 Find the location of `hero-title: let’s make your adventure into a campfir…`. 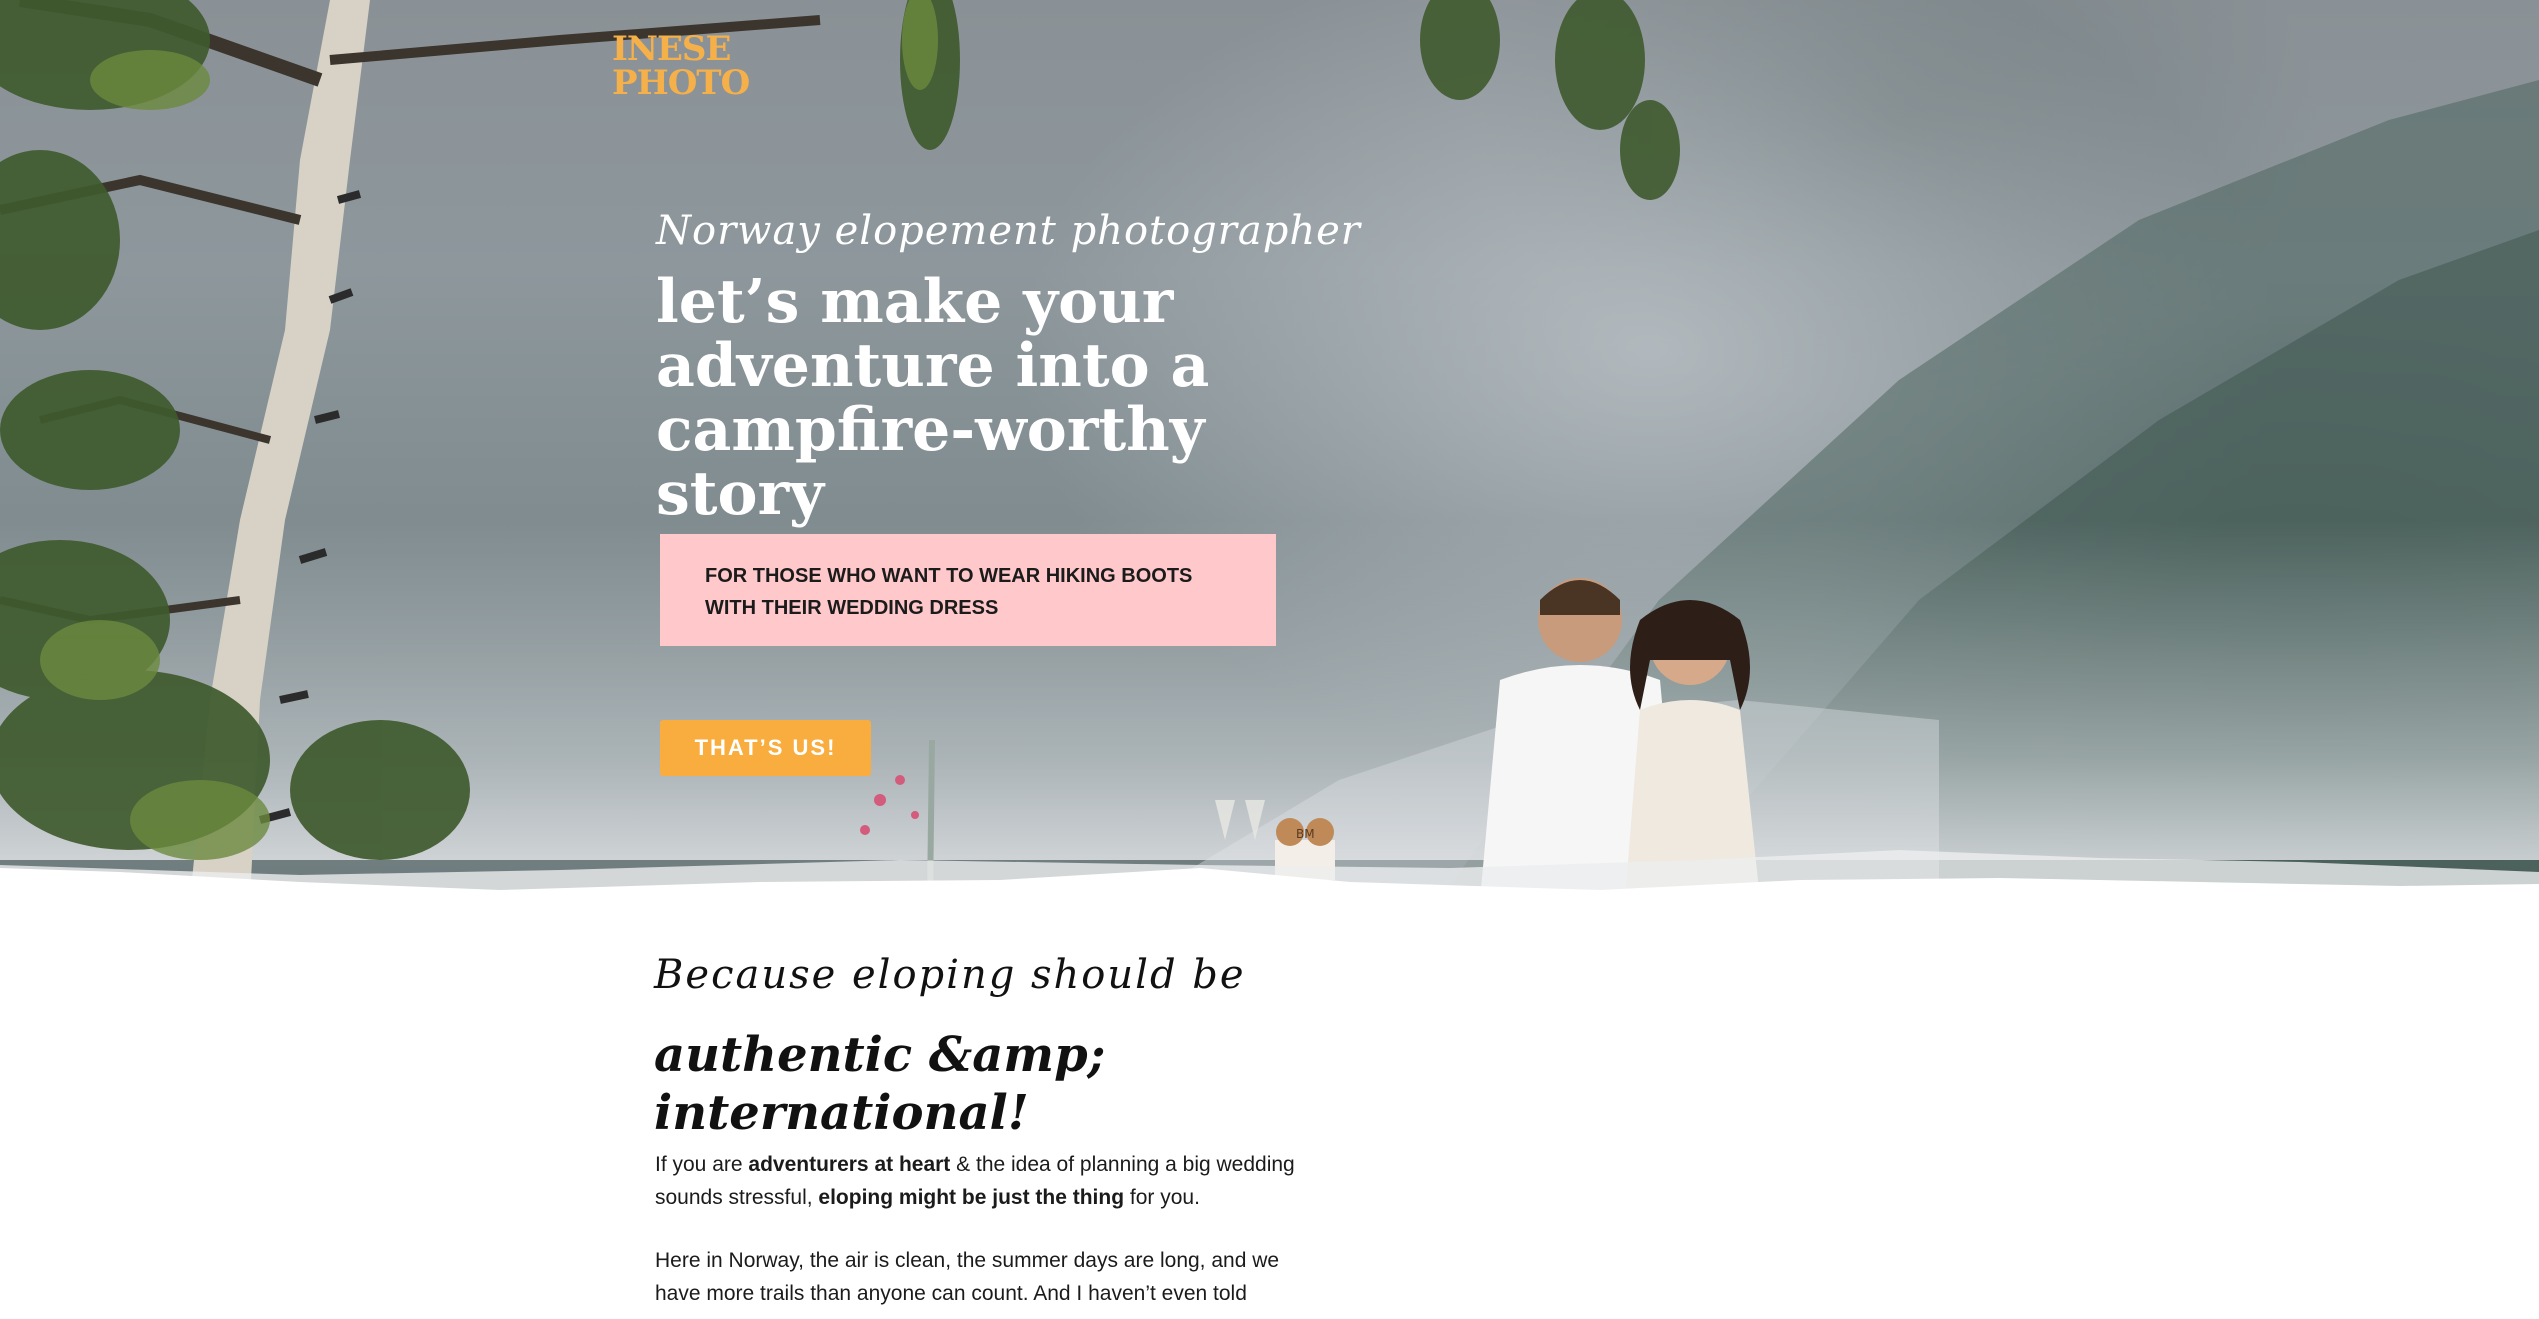

hero-title: let’s make your adventure into a campfir… is located at coordinates (933, 398).